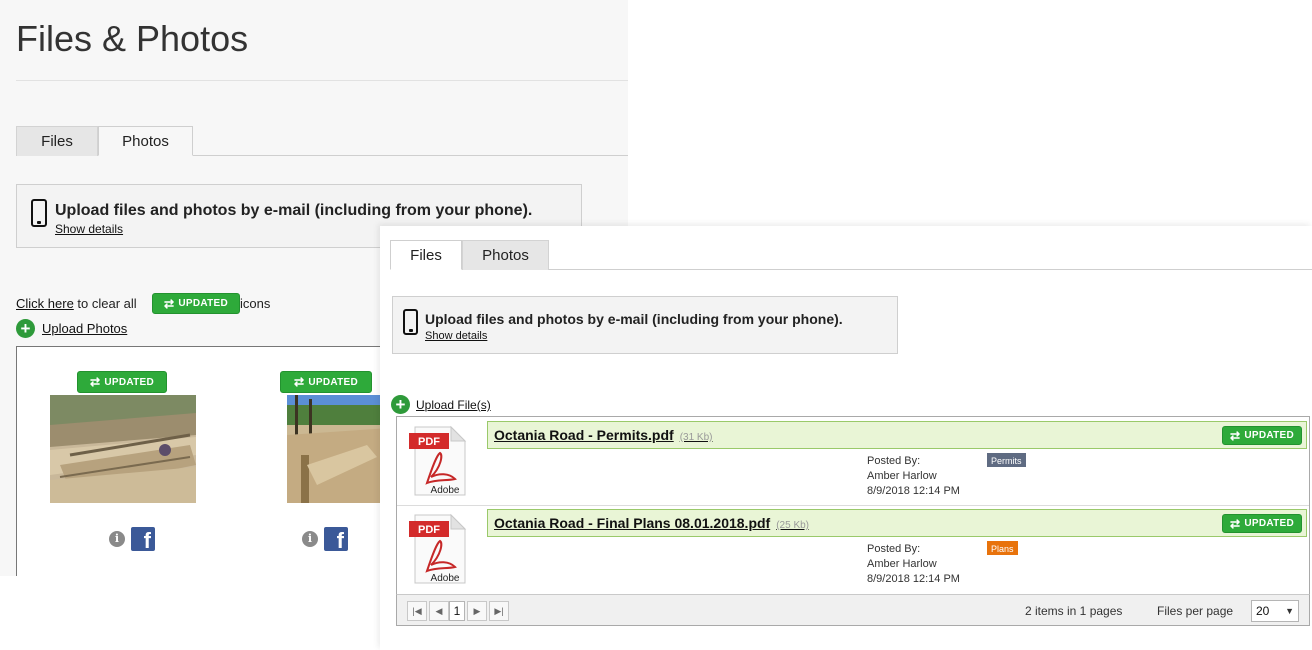 This screenshot has height=650, width=1312. What do you see at coordinates (123, 449) in the screenshot?
I see `photo-thumbnail` at bounding box center [123, 449].